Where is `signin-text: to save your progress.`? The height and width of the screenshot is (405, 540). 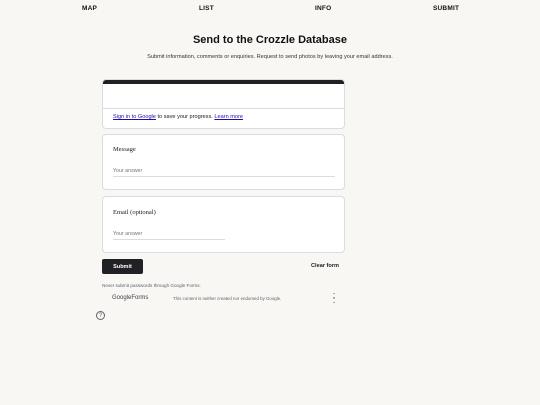 signin-text: to save your progress. is located at coordinates (185, 117).